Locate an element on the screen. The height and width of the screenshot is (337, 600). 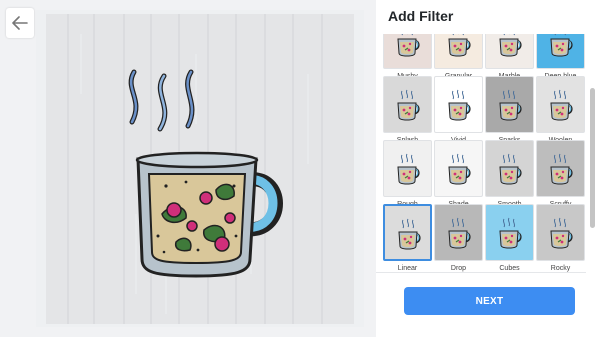
filter-item-sparks: Sparks is located at coordinates (509, 110).